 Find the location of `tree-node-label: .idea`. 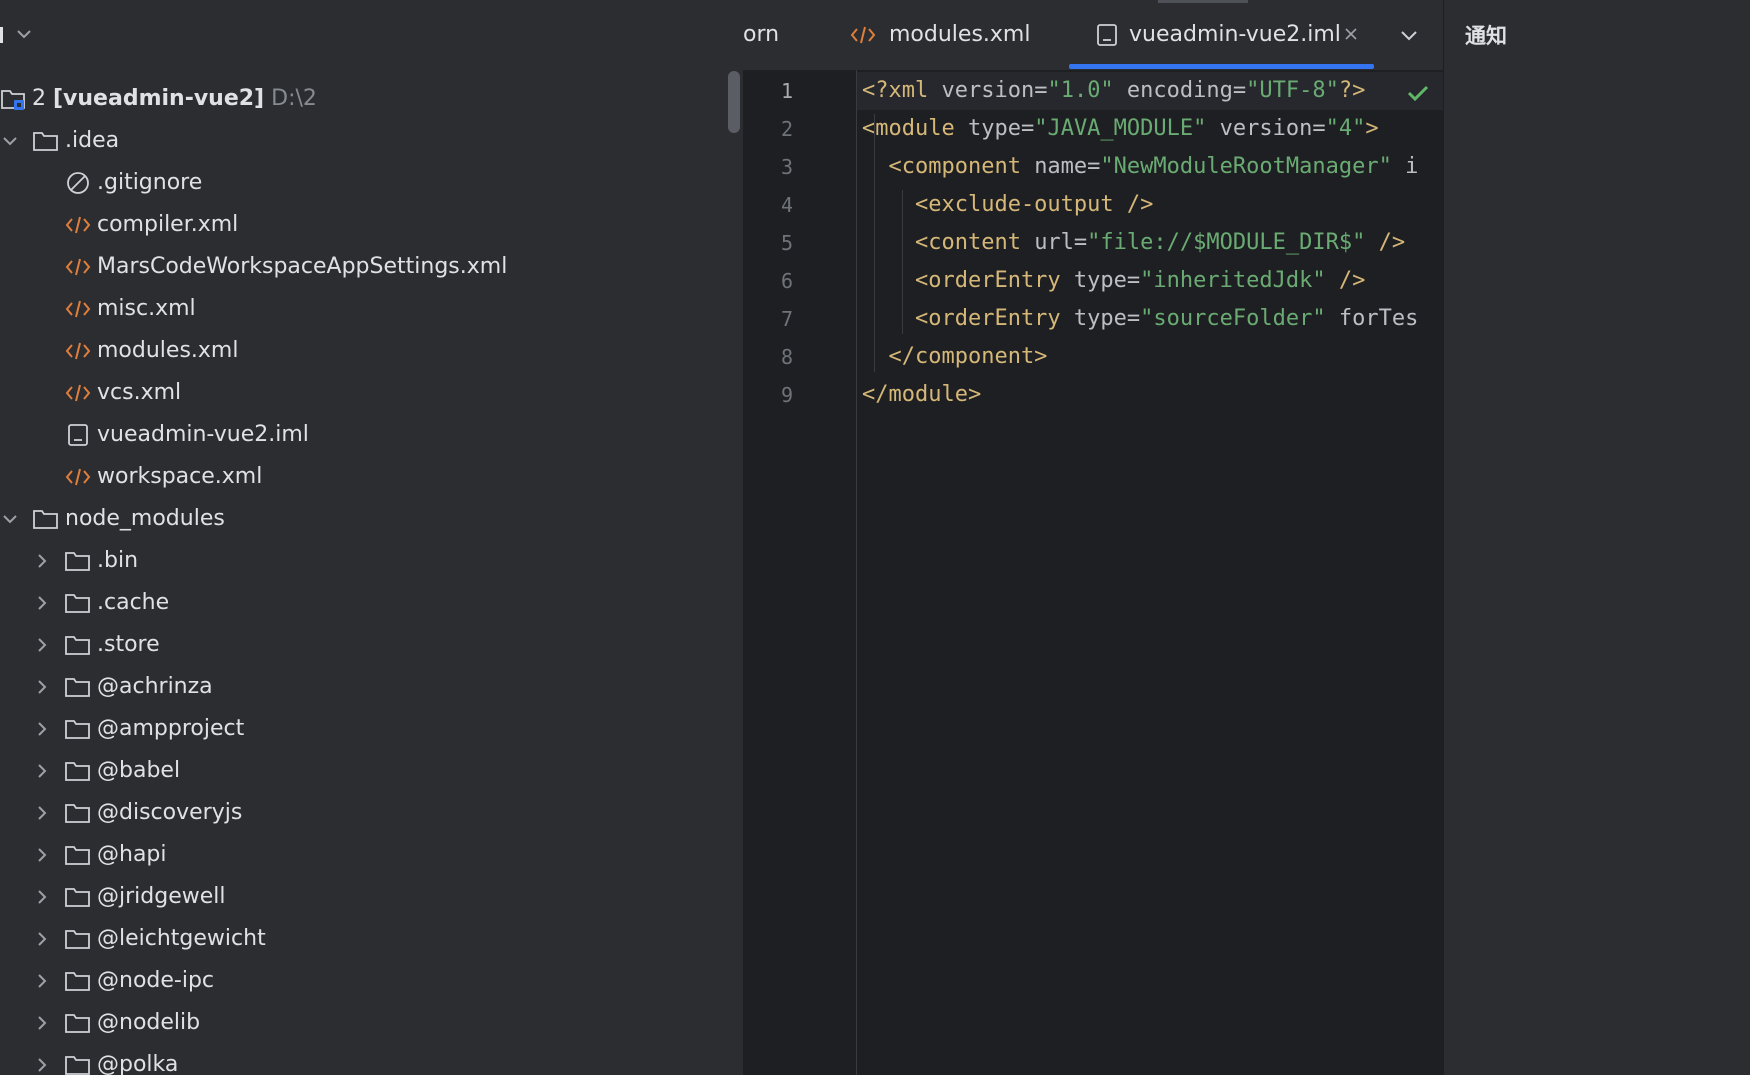

tree-node-label: .idea is located at coordinates (92, 140).